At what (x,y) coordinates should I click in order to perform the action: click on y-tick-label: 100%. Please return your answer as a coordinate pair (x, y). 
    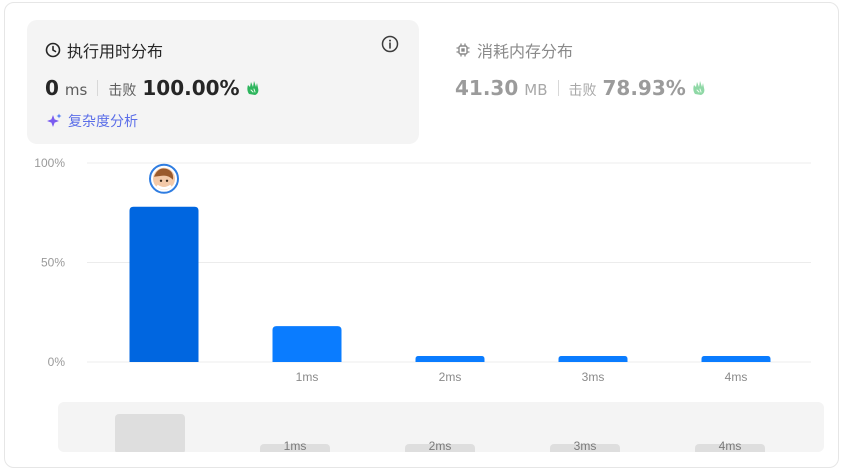
    Looking at the image, I should click on (49, 163).